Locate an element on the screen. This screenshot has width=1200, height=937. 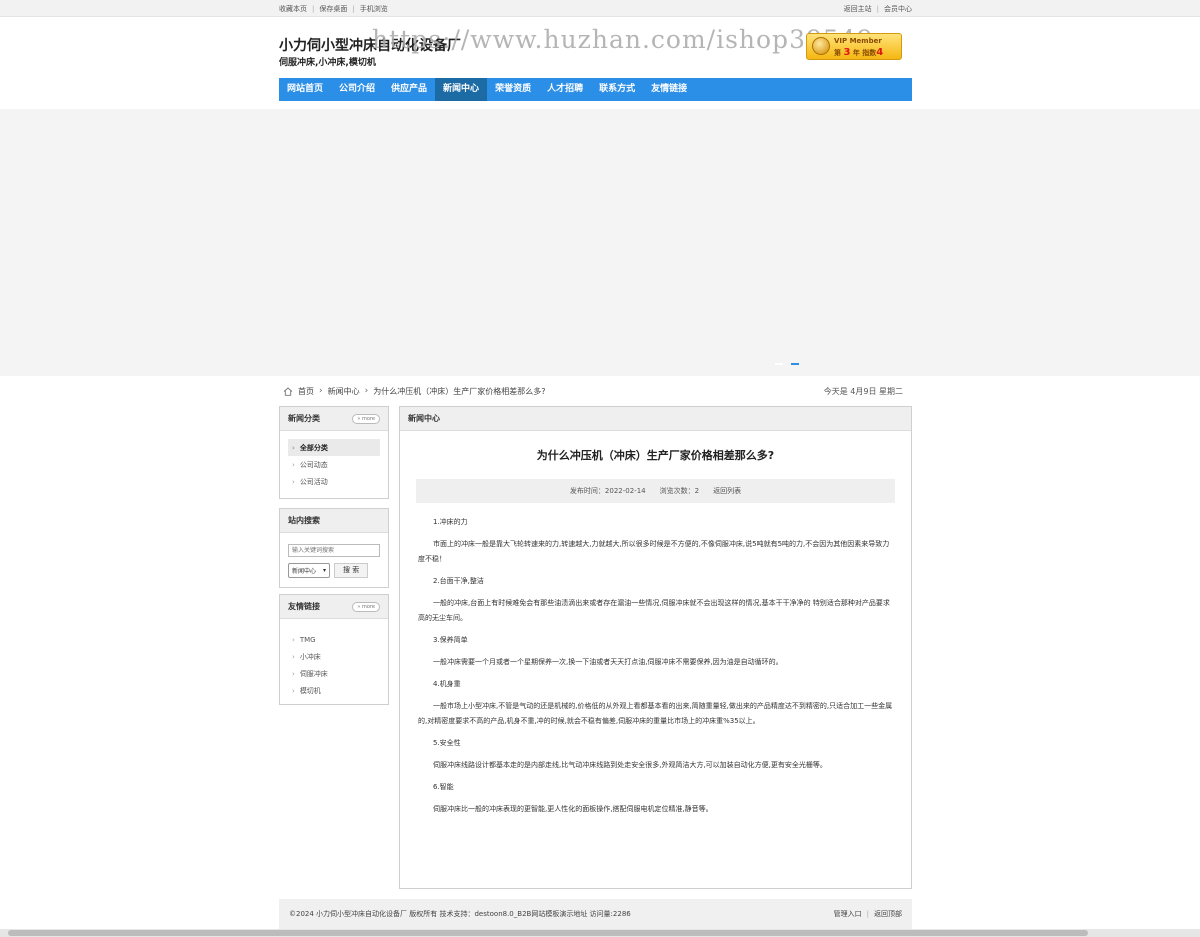
back-to-list-link: 返回列表 is located at coordinates (727, 491).